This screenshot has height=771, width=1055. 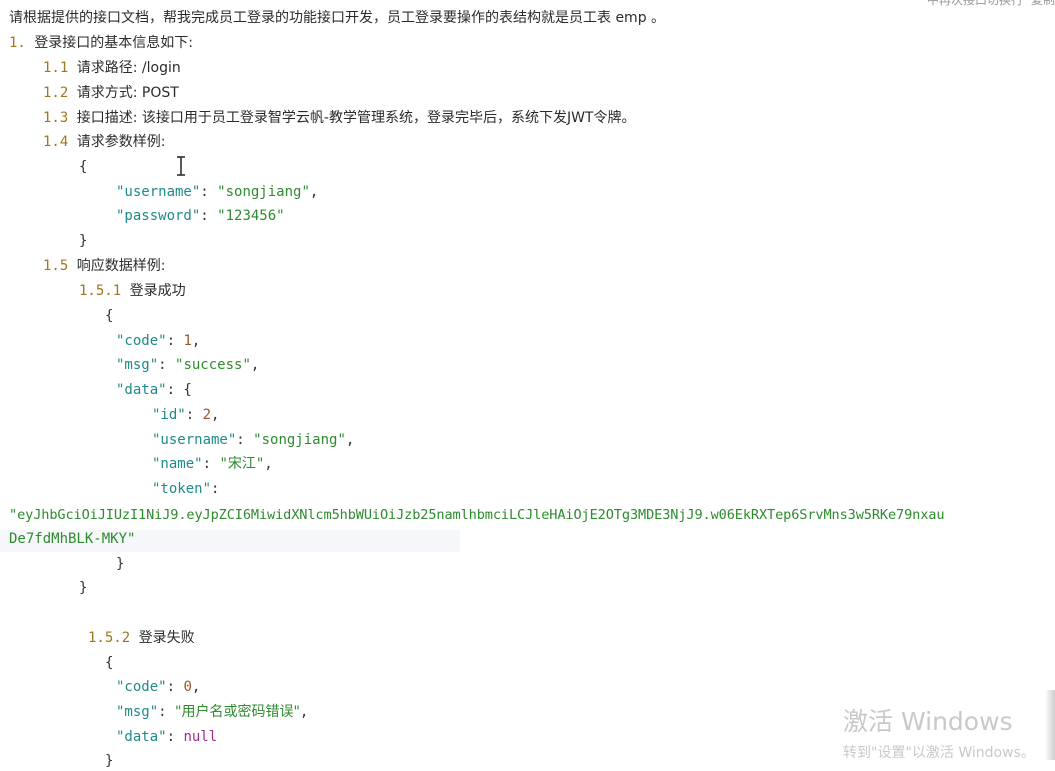 What do you see at coordinates (141, 638) in the screenshot?
I see `failure-heading: 1.5.2 登录失败` at bounding box center [141, 638].